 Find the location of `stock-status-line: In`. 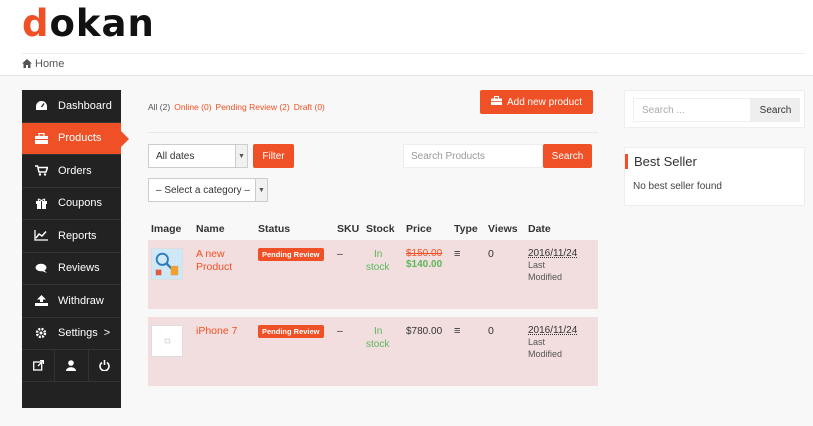

stock-status-line: In is located at coordinates (378, 254).